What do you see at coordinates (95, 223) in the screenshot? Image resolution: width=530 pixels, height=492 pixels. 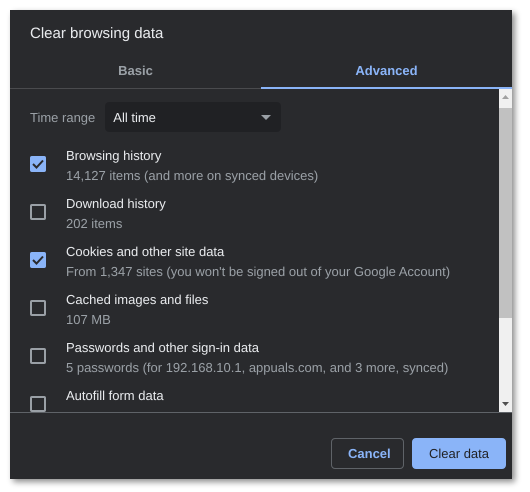 I see `item-detail: 202 items` at bounding box center [95, 223].